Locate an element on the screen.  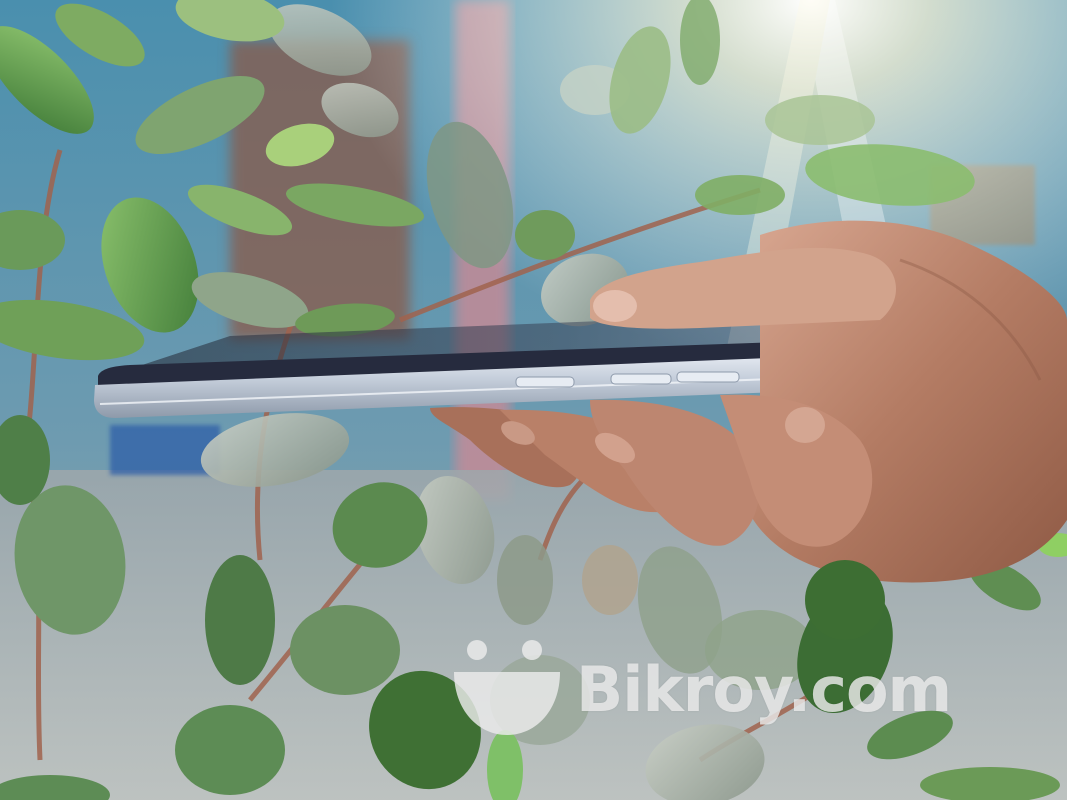
bikroy-logo-icon is located at coordinates (507, 690).